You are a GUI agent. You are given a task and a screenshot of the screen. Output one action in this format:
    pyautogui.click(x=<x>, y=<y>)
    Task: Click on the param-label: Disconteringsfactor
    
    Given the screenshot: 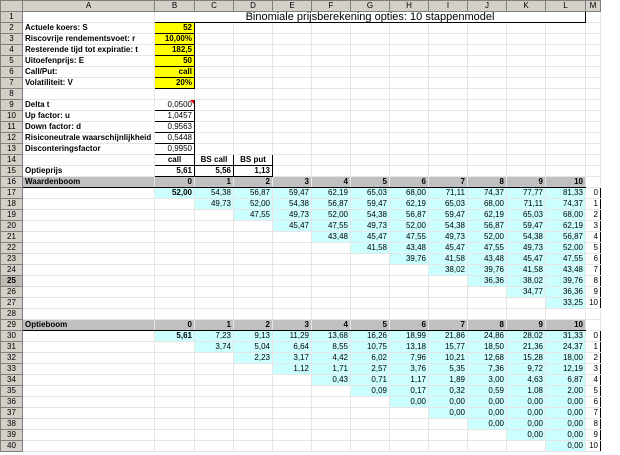 What is the action you would take?
    pyautogui.click(x=88, y=149)
    